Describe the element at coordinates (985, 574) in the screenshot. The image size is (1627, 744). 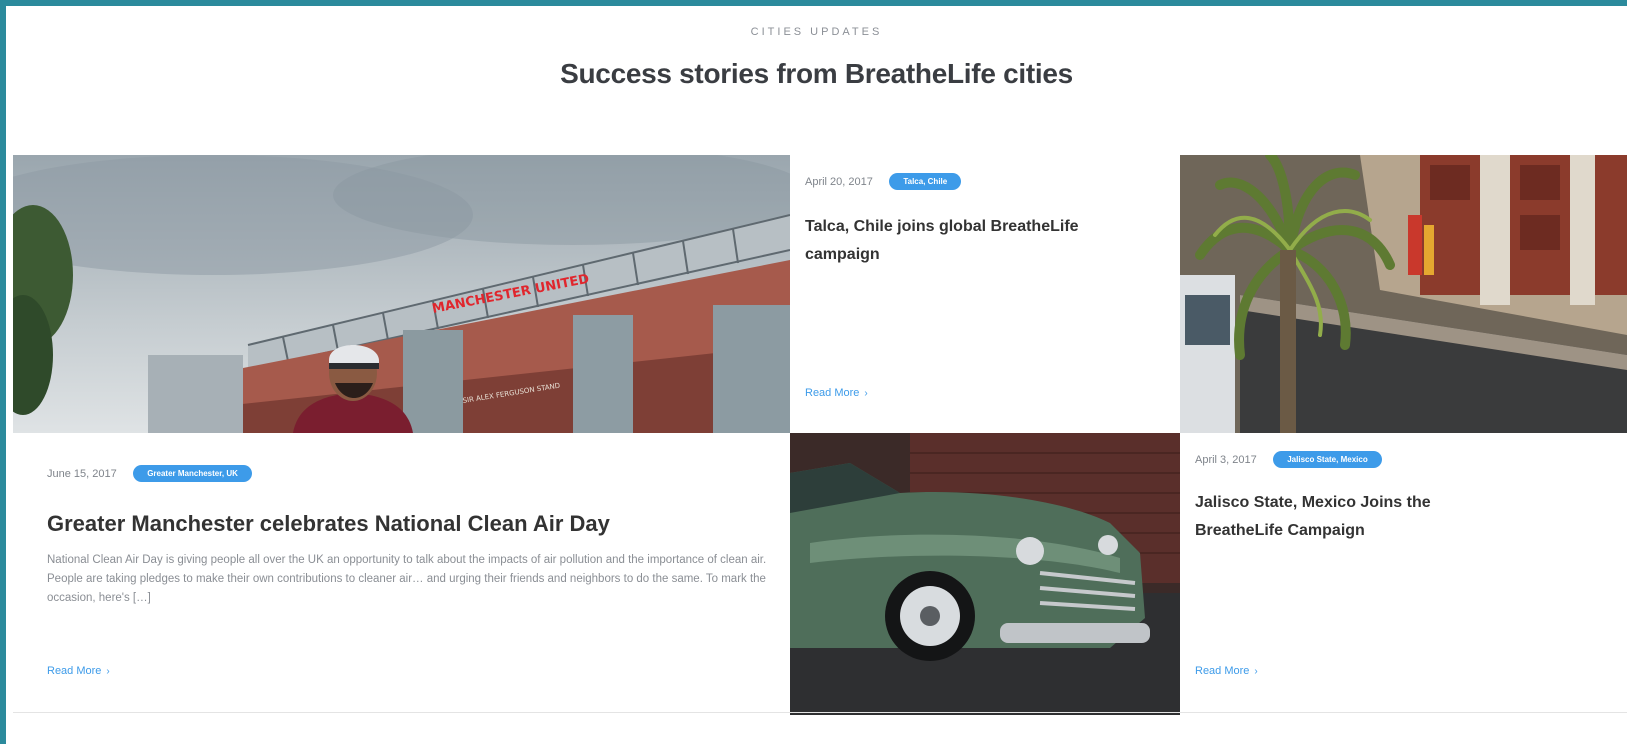
I see `jalisco-image` at that location.